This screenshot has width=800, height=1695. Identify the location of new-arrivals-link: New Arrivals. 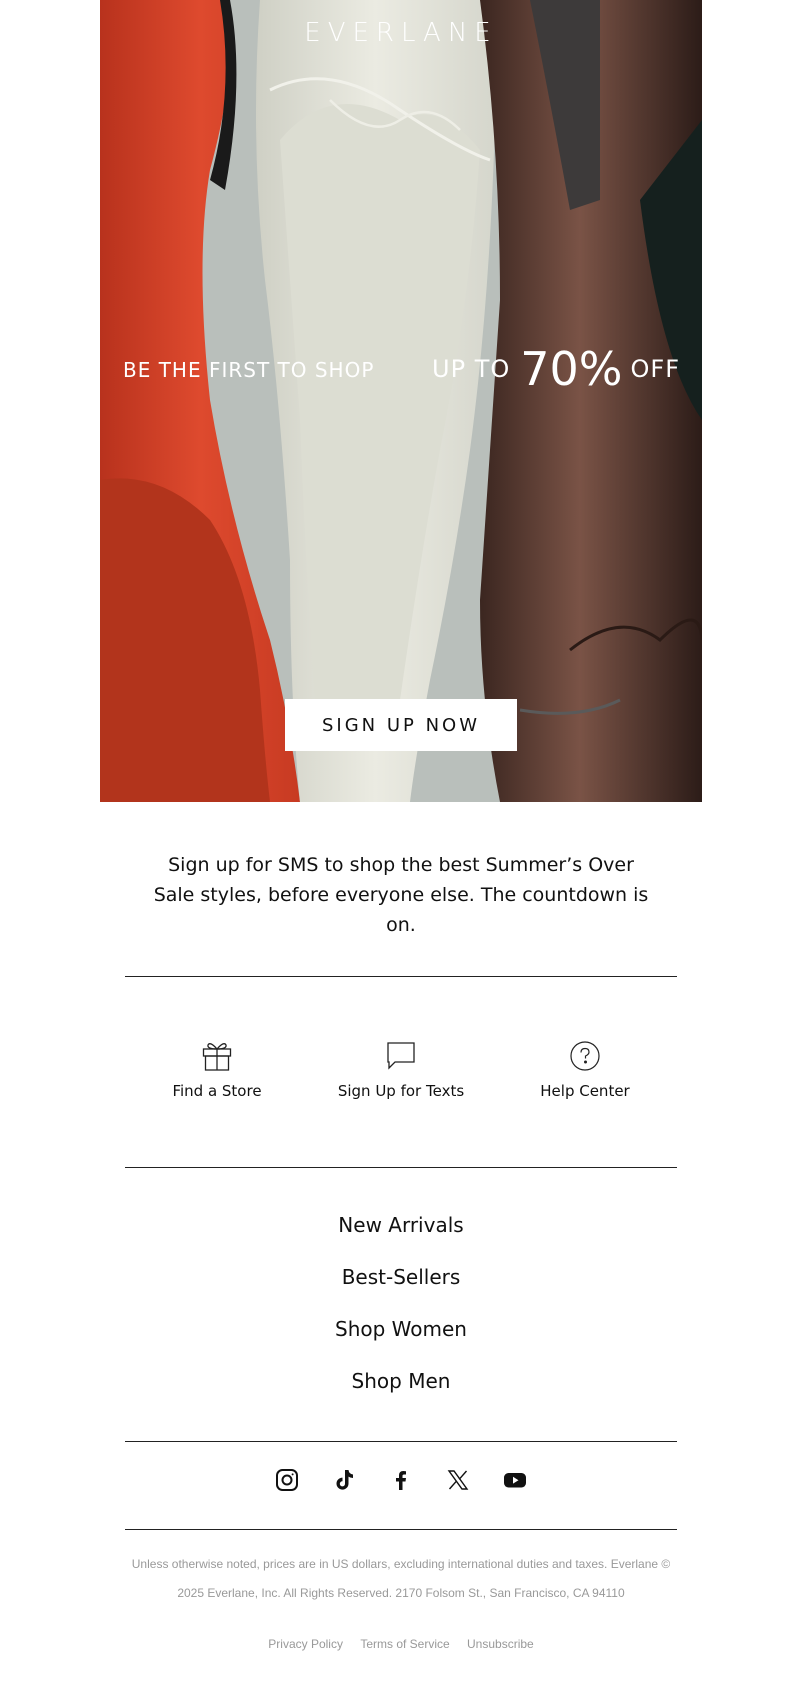
(401, 1233).